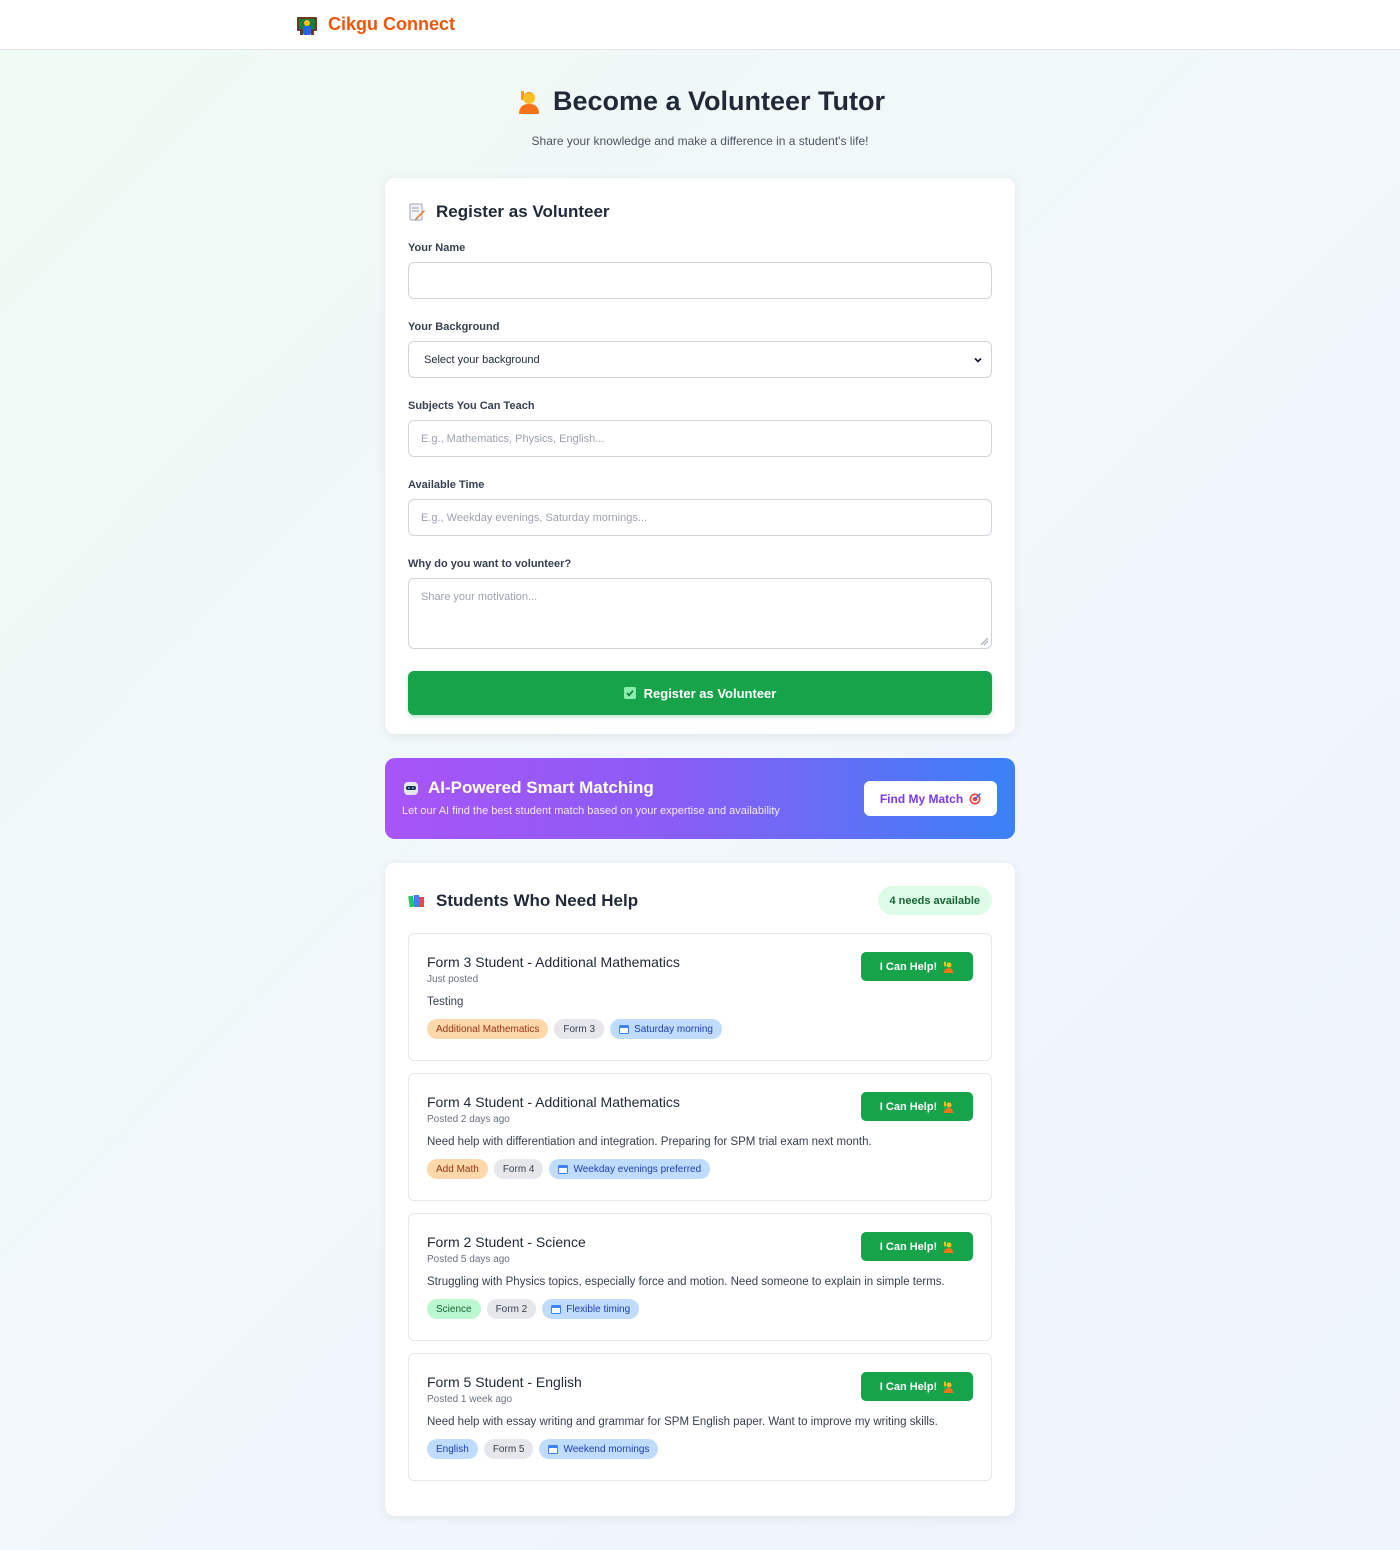 This screenshot has height=1550, width=1400. I want to click on time-tag-label: Weekday evenings preferred, so click(637, 1169).